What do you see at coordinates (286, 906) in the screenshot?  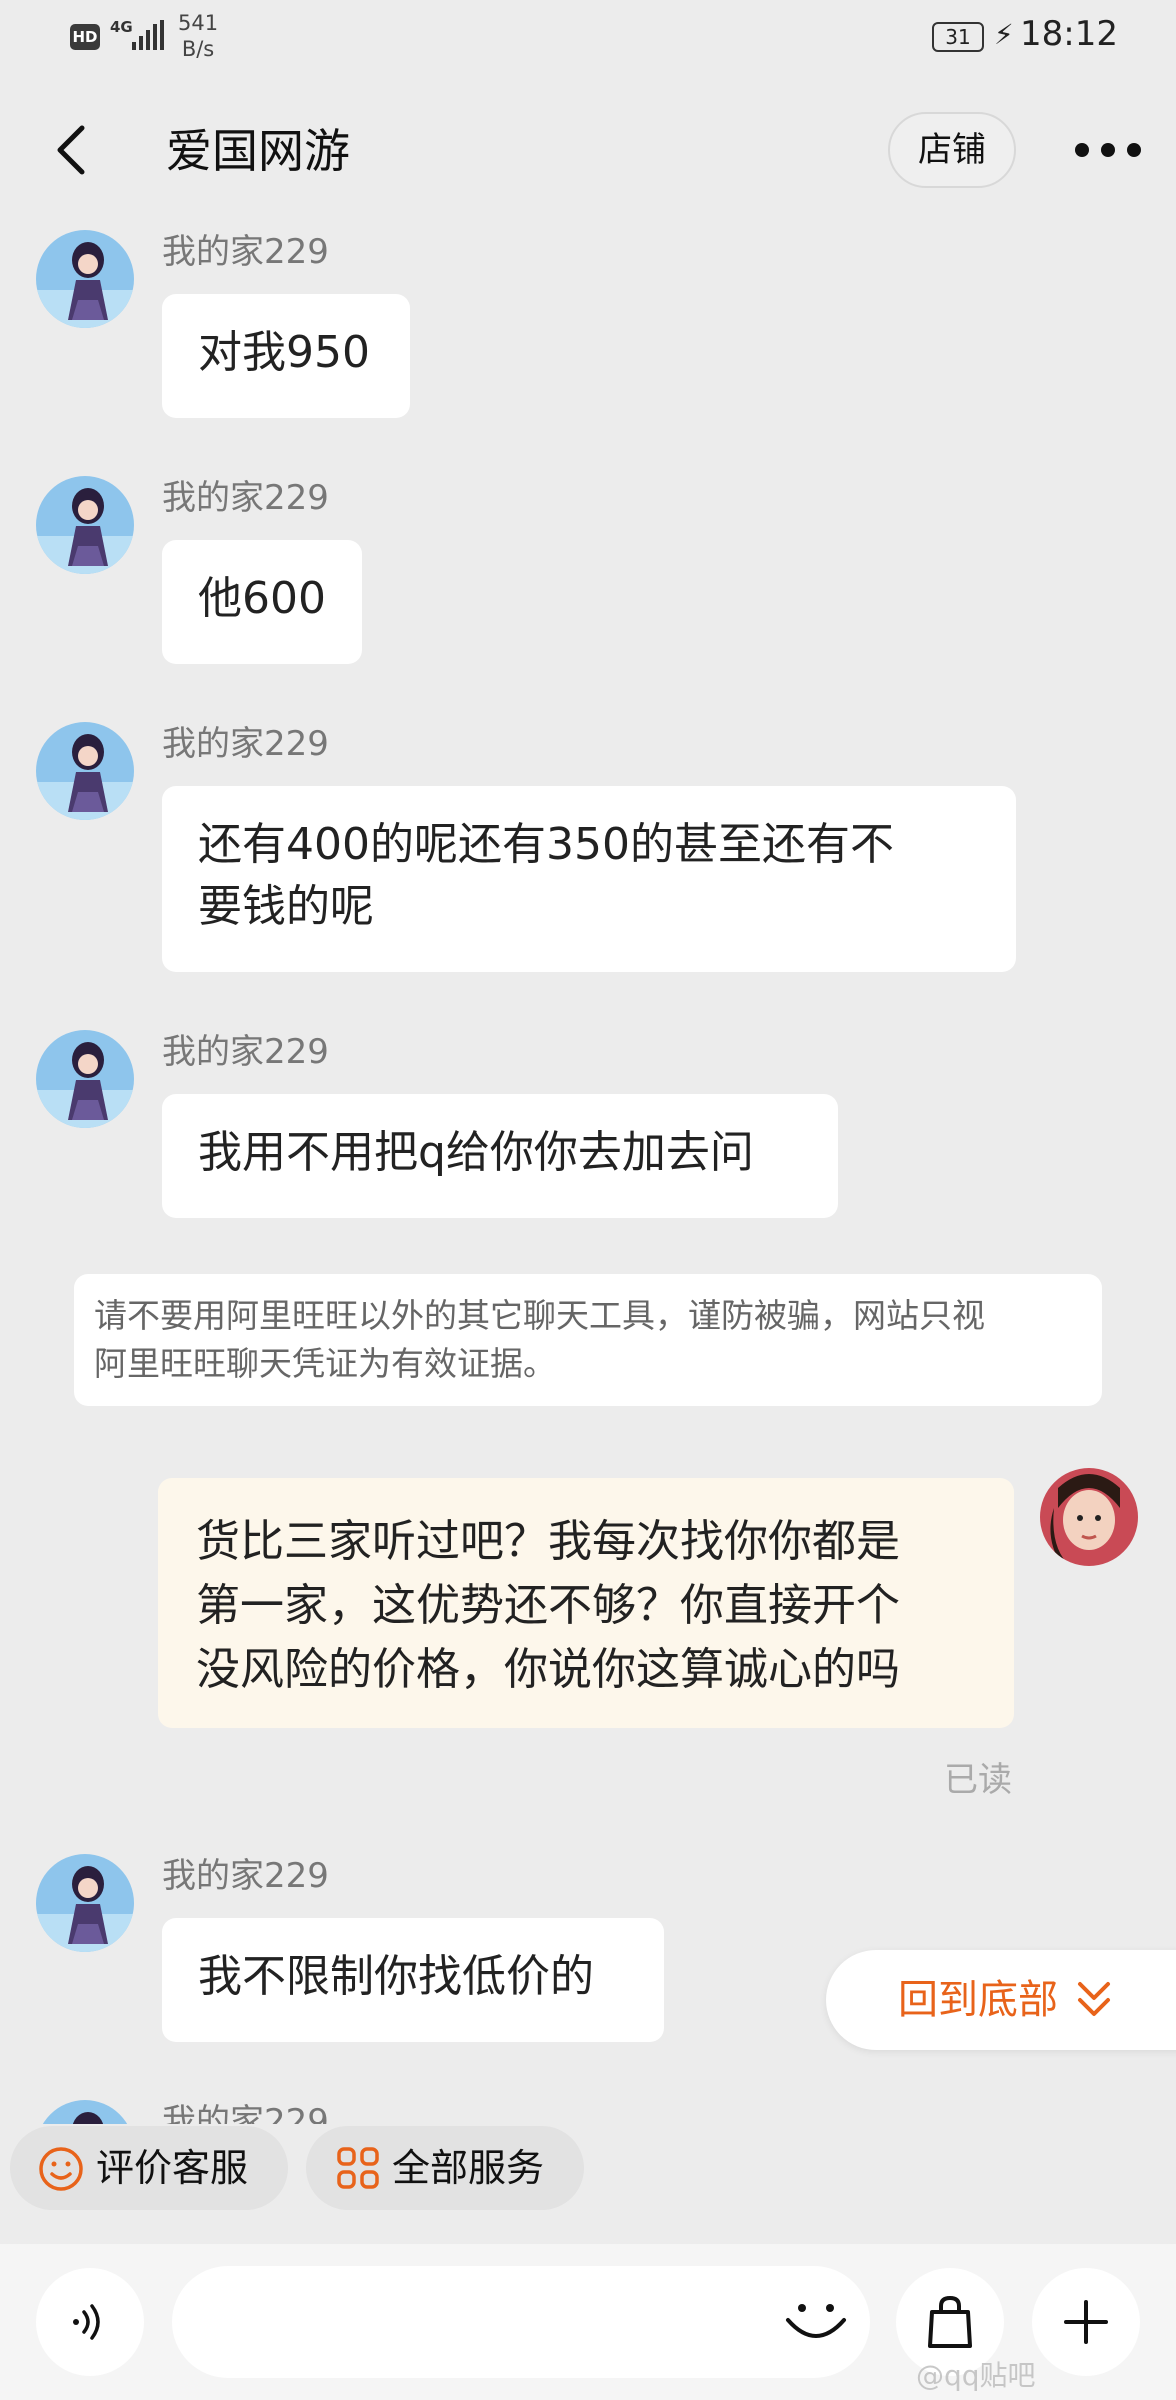 I see `message-line: 要钱的呢` at bounding box center [286, 906].